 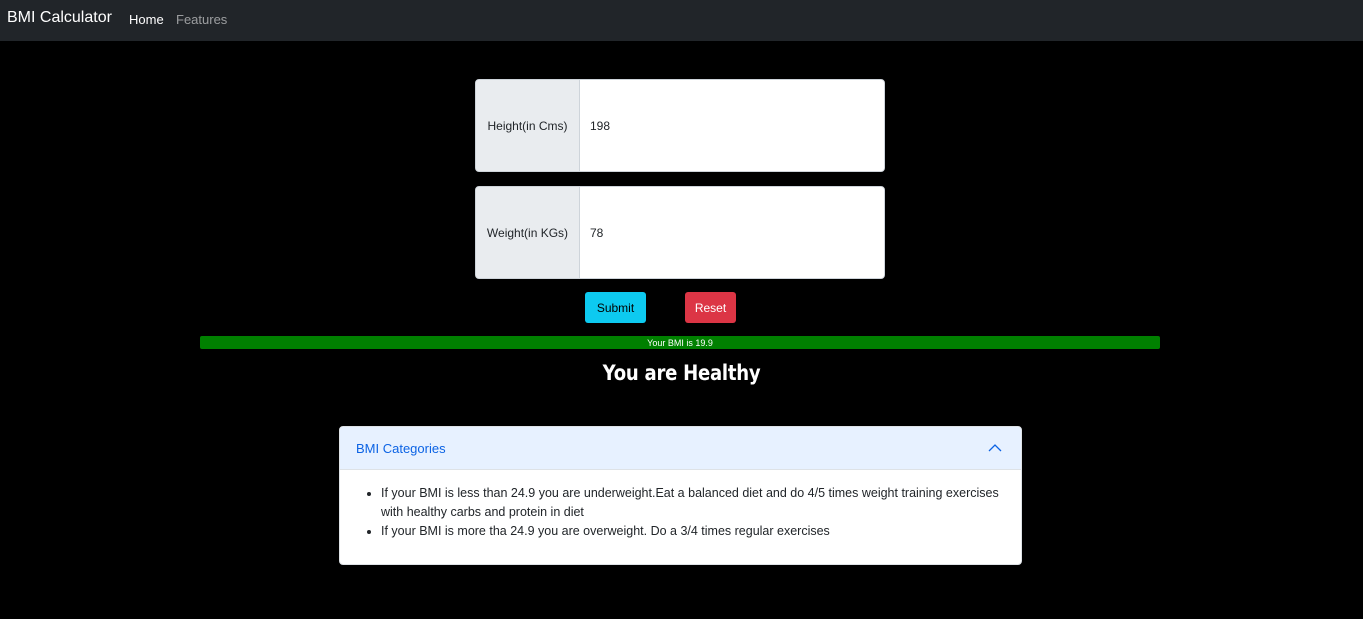 What do you see at coordinates (732, 232) in the screenshot?
I see `weight-input` at bounding box center [732, 232].